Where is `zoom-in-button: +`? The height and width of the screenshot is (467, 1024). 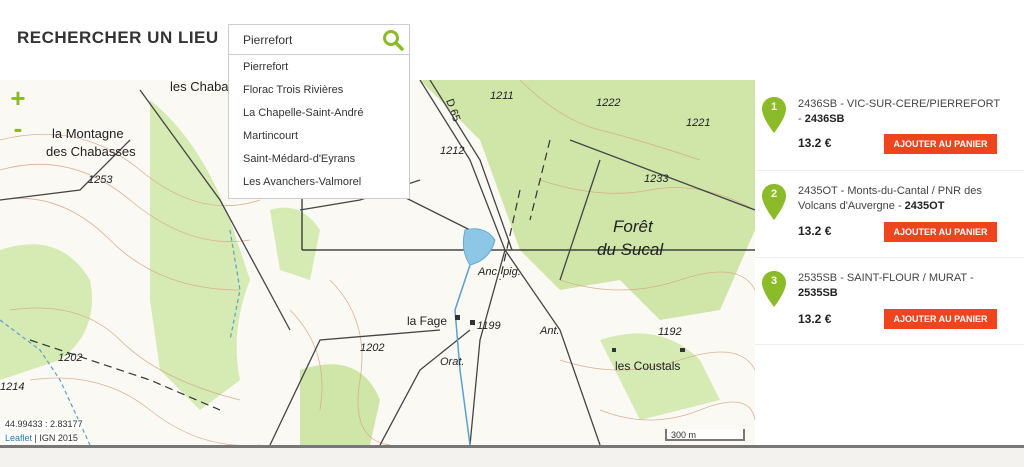
zoom-in-button: + is located at coordinates (18, 98).